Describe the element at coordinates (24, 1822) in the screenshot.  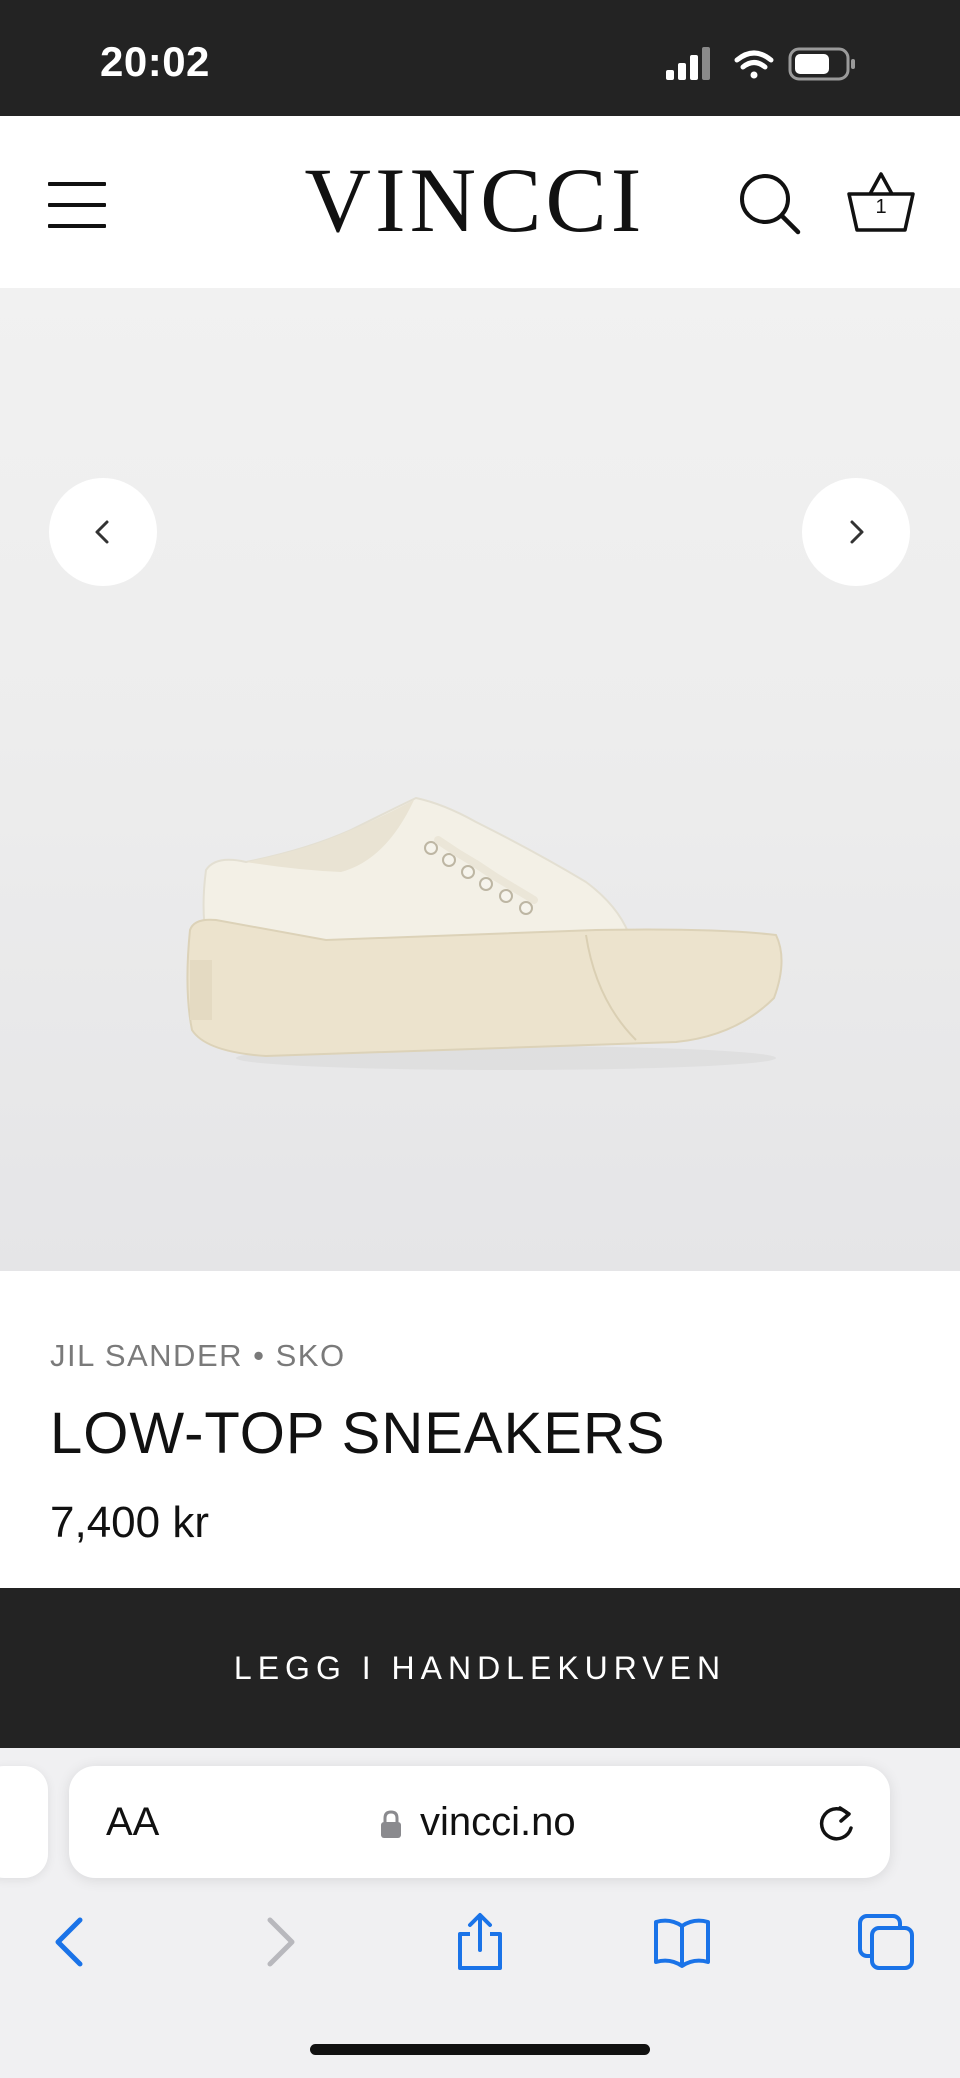
I see `previous-tab-preview` at that location.